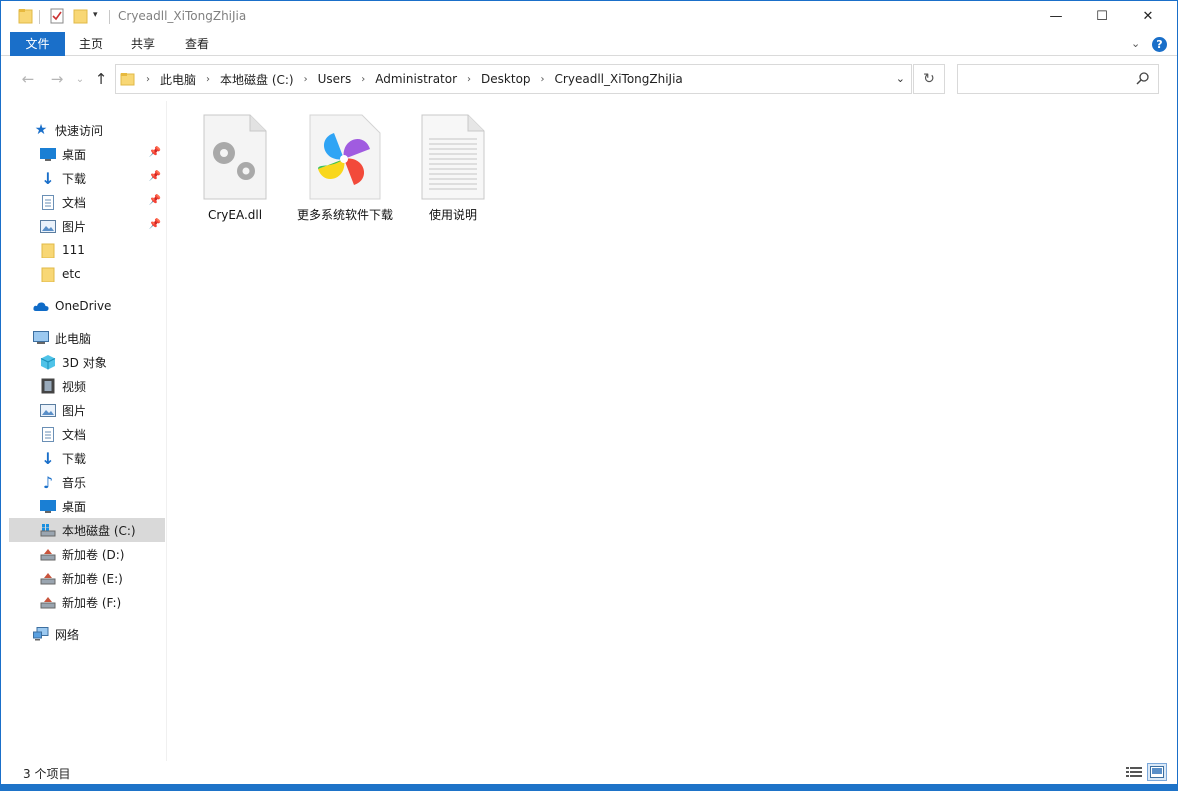 The height and width of the screenshot is (791, 1178). Describe the element at coordinates (80, 79) in the screenshot. I see `recent-locations-icon: ⌄` at that location.